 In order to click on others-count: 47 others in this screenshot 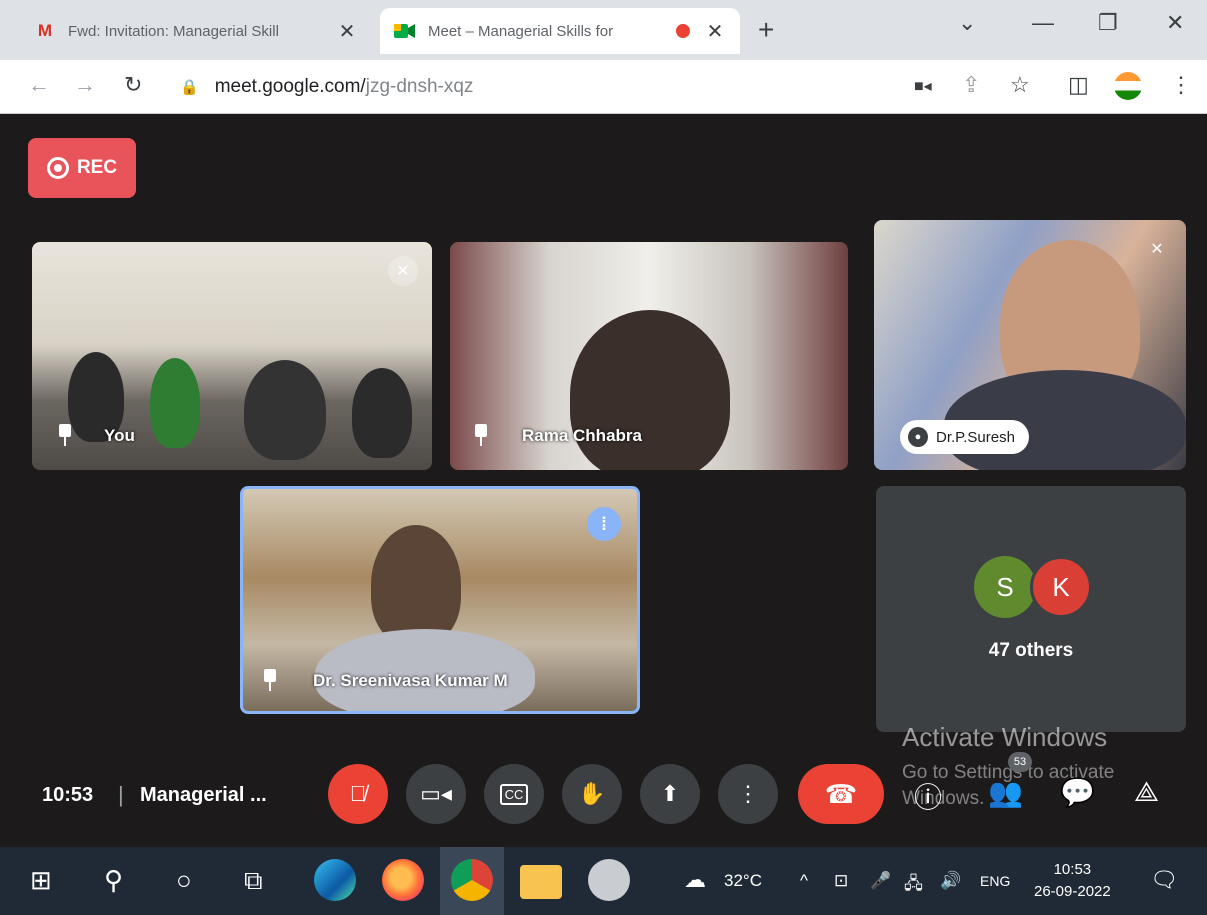, I will do `click(1031, 650)`.